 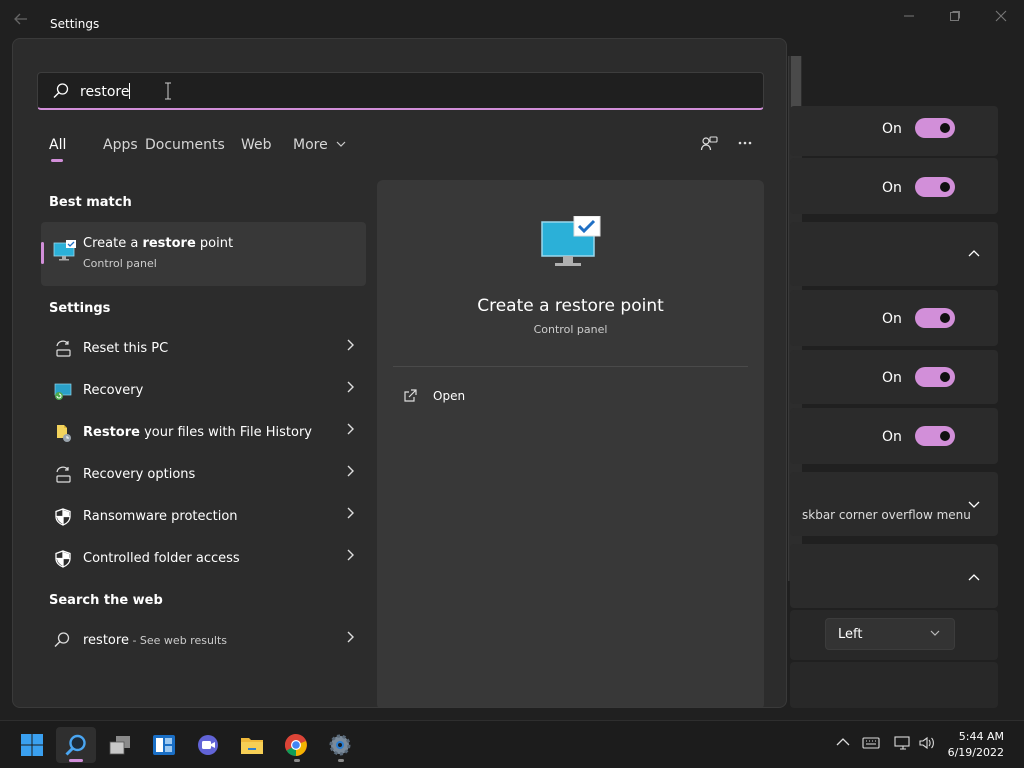 What do you see at coordinates (120, 745) in the screenshot?
I see `task-view-icon` at bounding box center [120, 745].